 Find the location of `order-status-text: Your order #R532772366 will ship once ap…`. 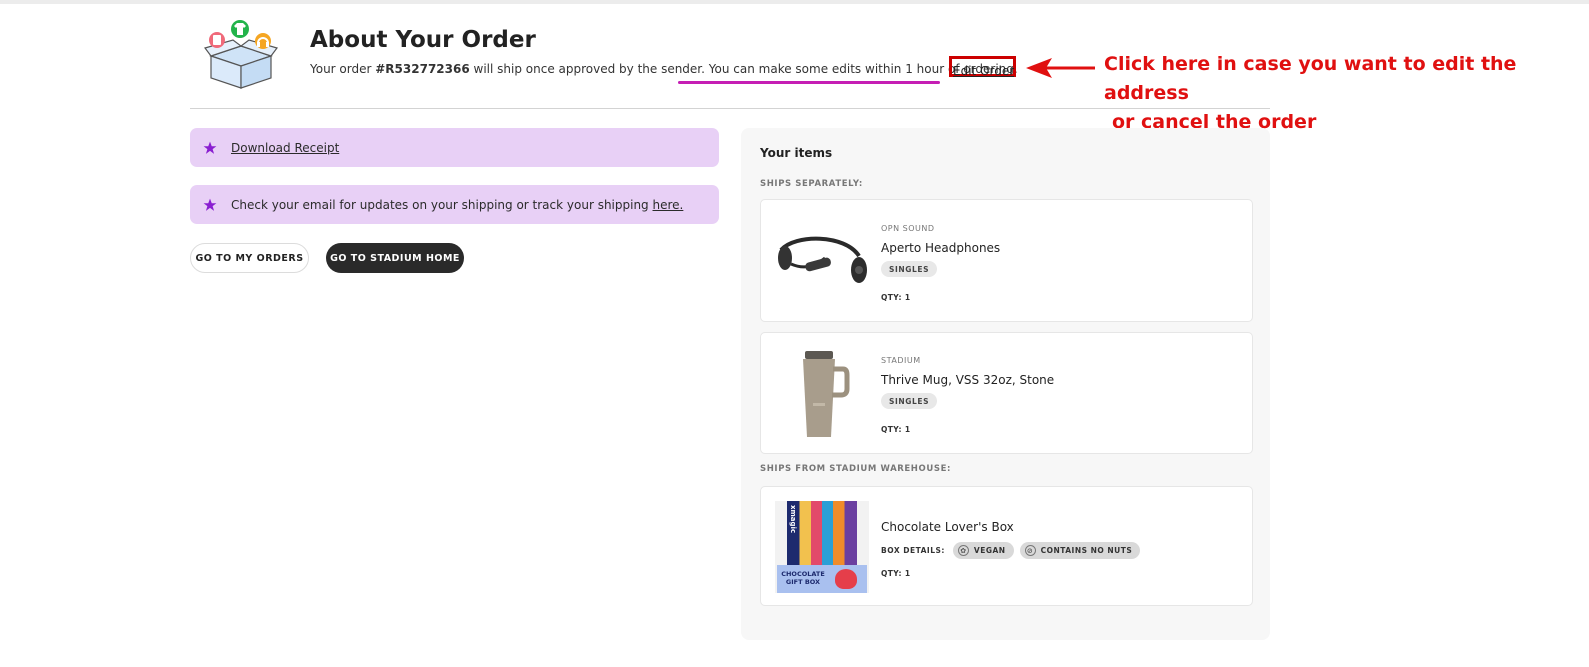

order-status-text: Your order #R532772366 will ship once ap… is located at coordinates (664, 69).